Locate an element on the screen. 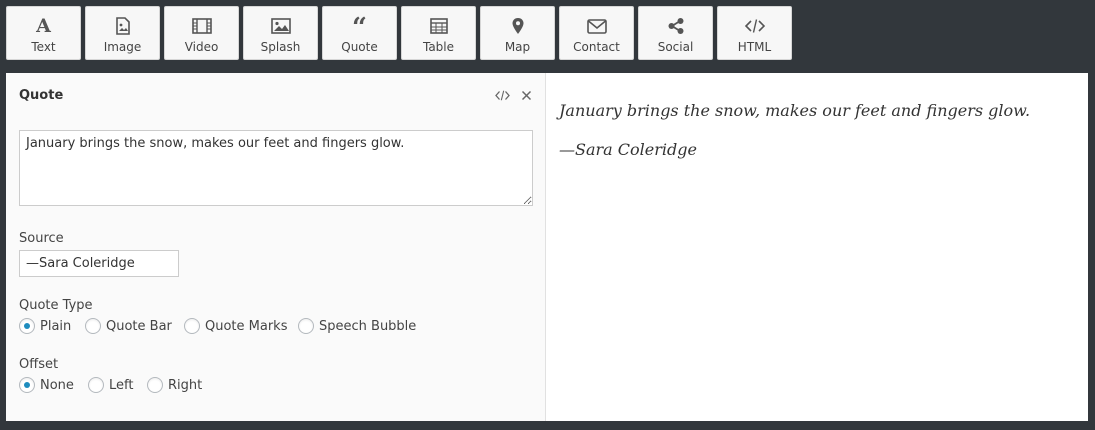 The width and height of the screenshot is (1095, 430). radio-plain is located at coordinates (27, 326).